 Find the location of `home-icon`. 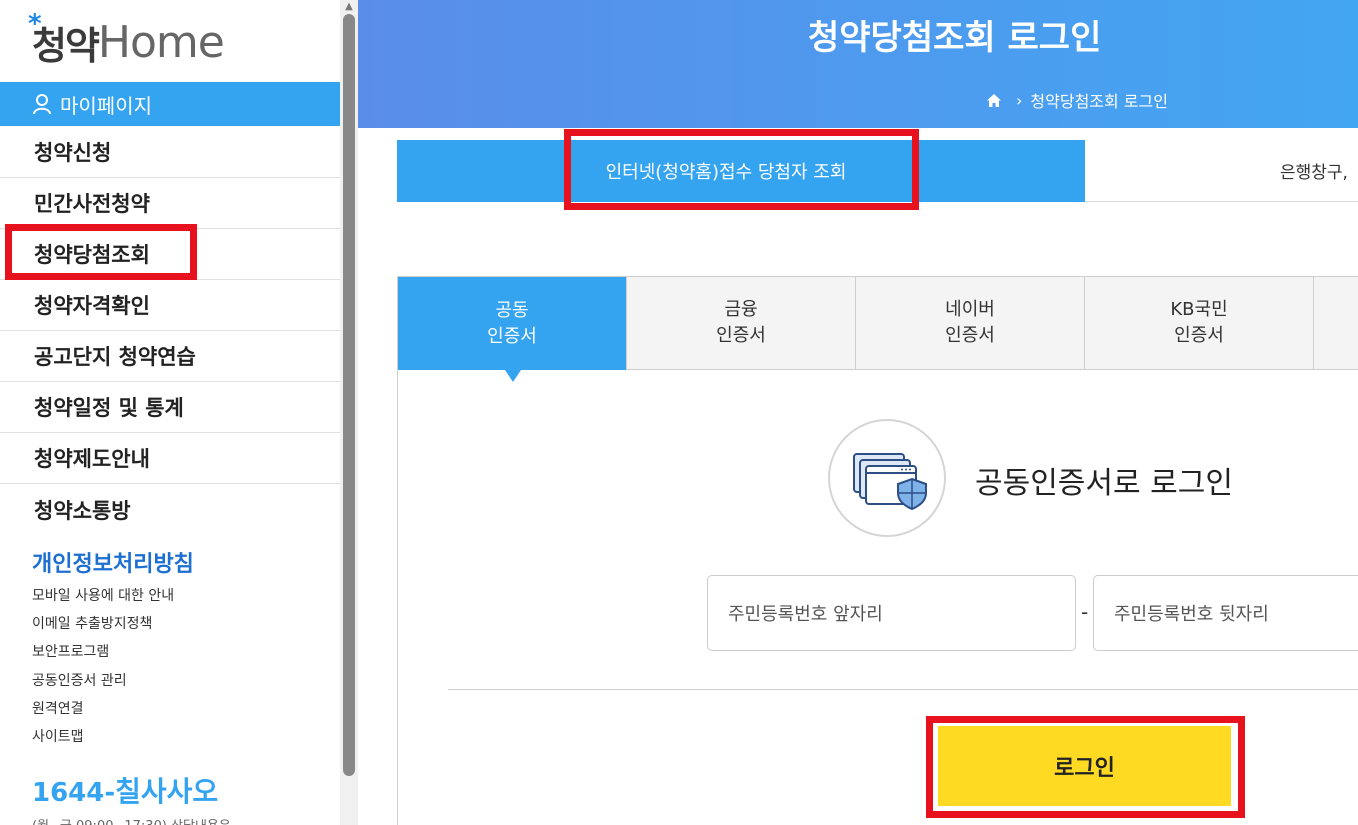

home-icon is located at coordinates (994, 100).